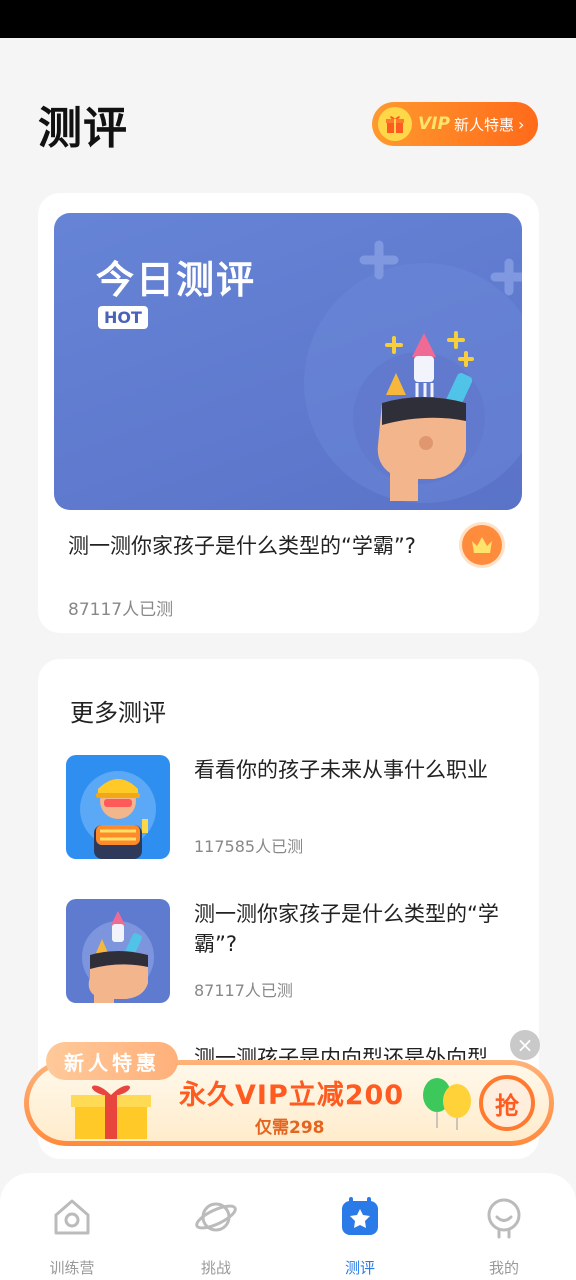 This screenshot has height=1280, width=576. I want to click on item-title: 看看你的孩子未来从事什么职业, so click(341, 770).